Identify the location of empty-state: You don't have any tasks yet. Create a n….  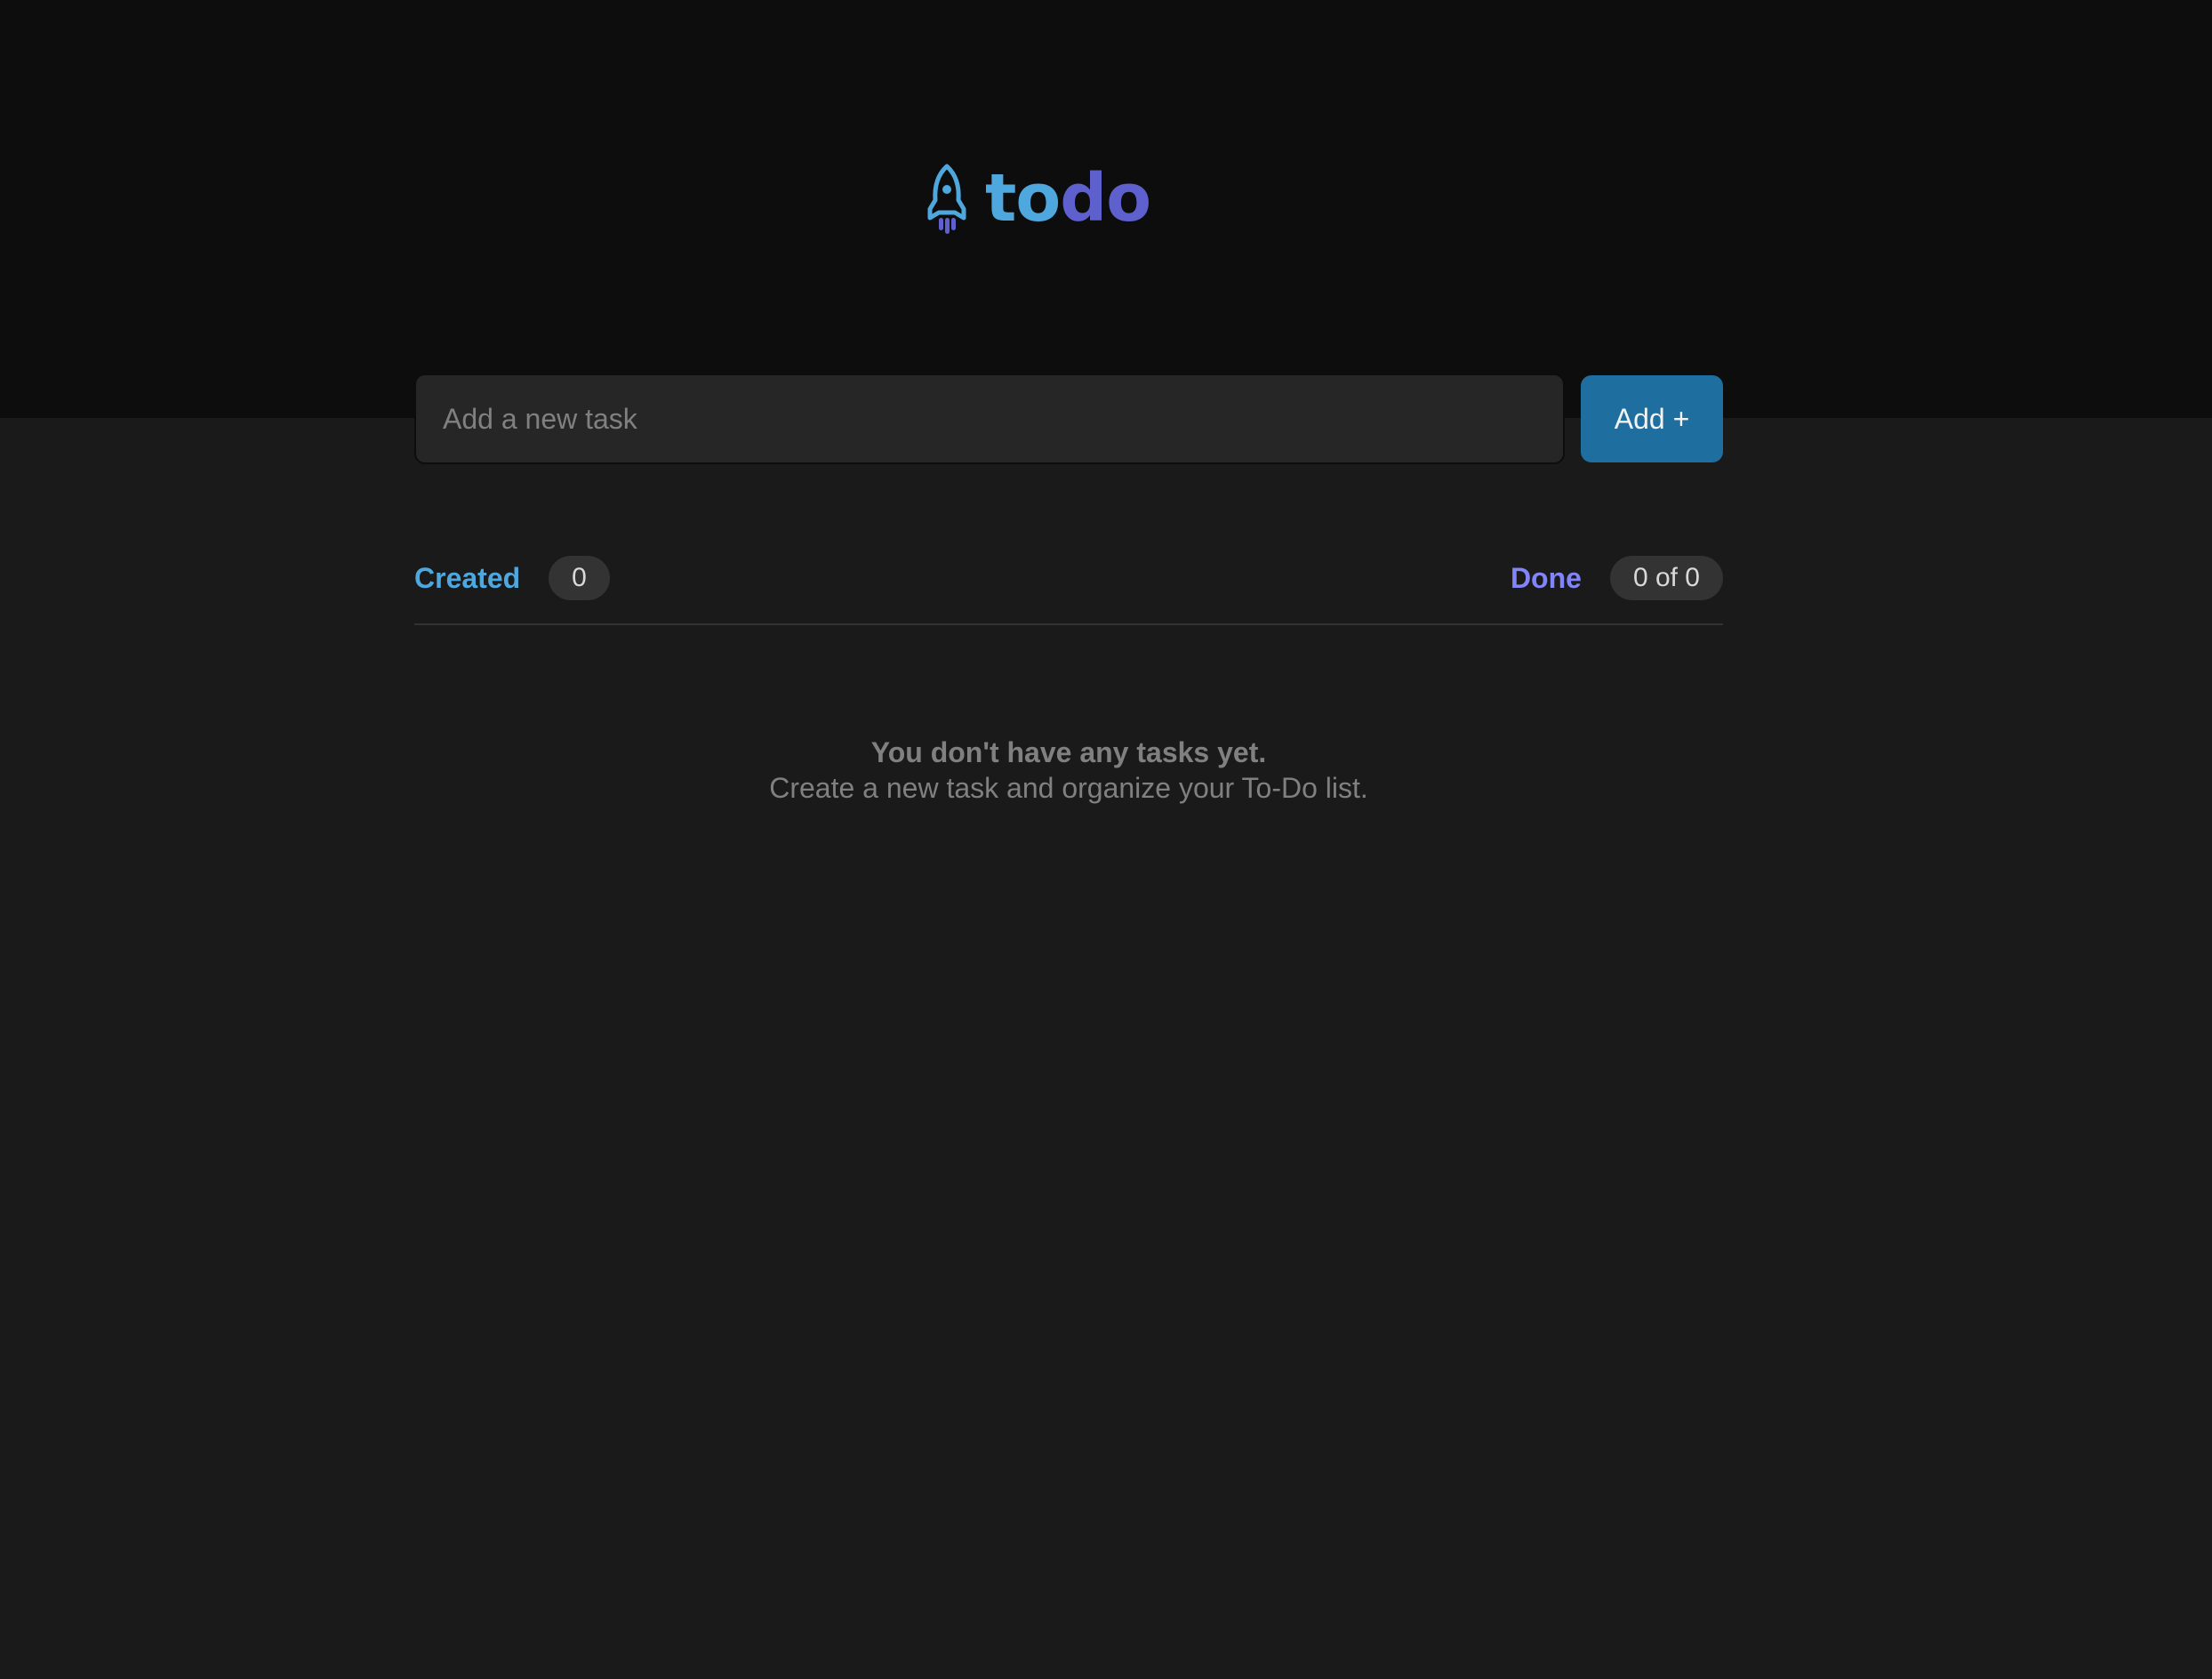
(1068, 771).